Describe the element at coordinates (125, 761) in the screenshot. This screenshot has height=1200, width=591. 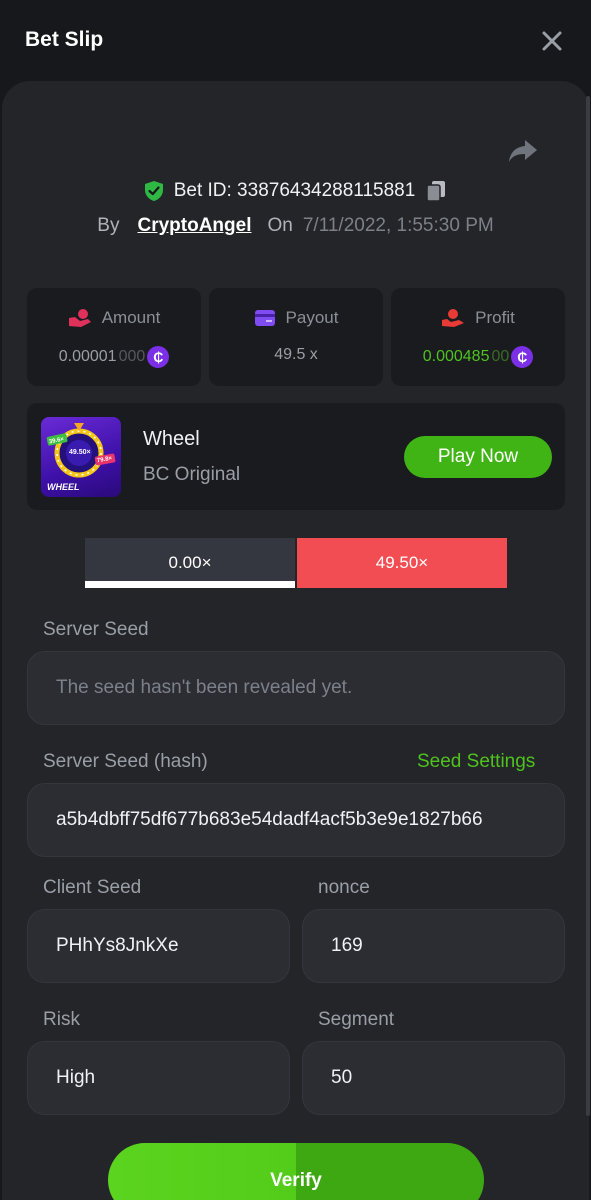
I see `server-seed-hash-label: Server Seed (hash)` at that location.